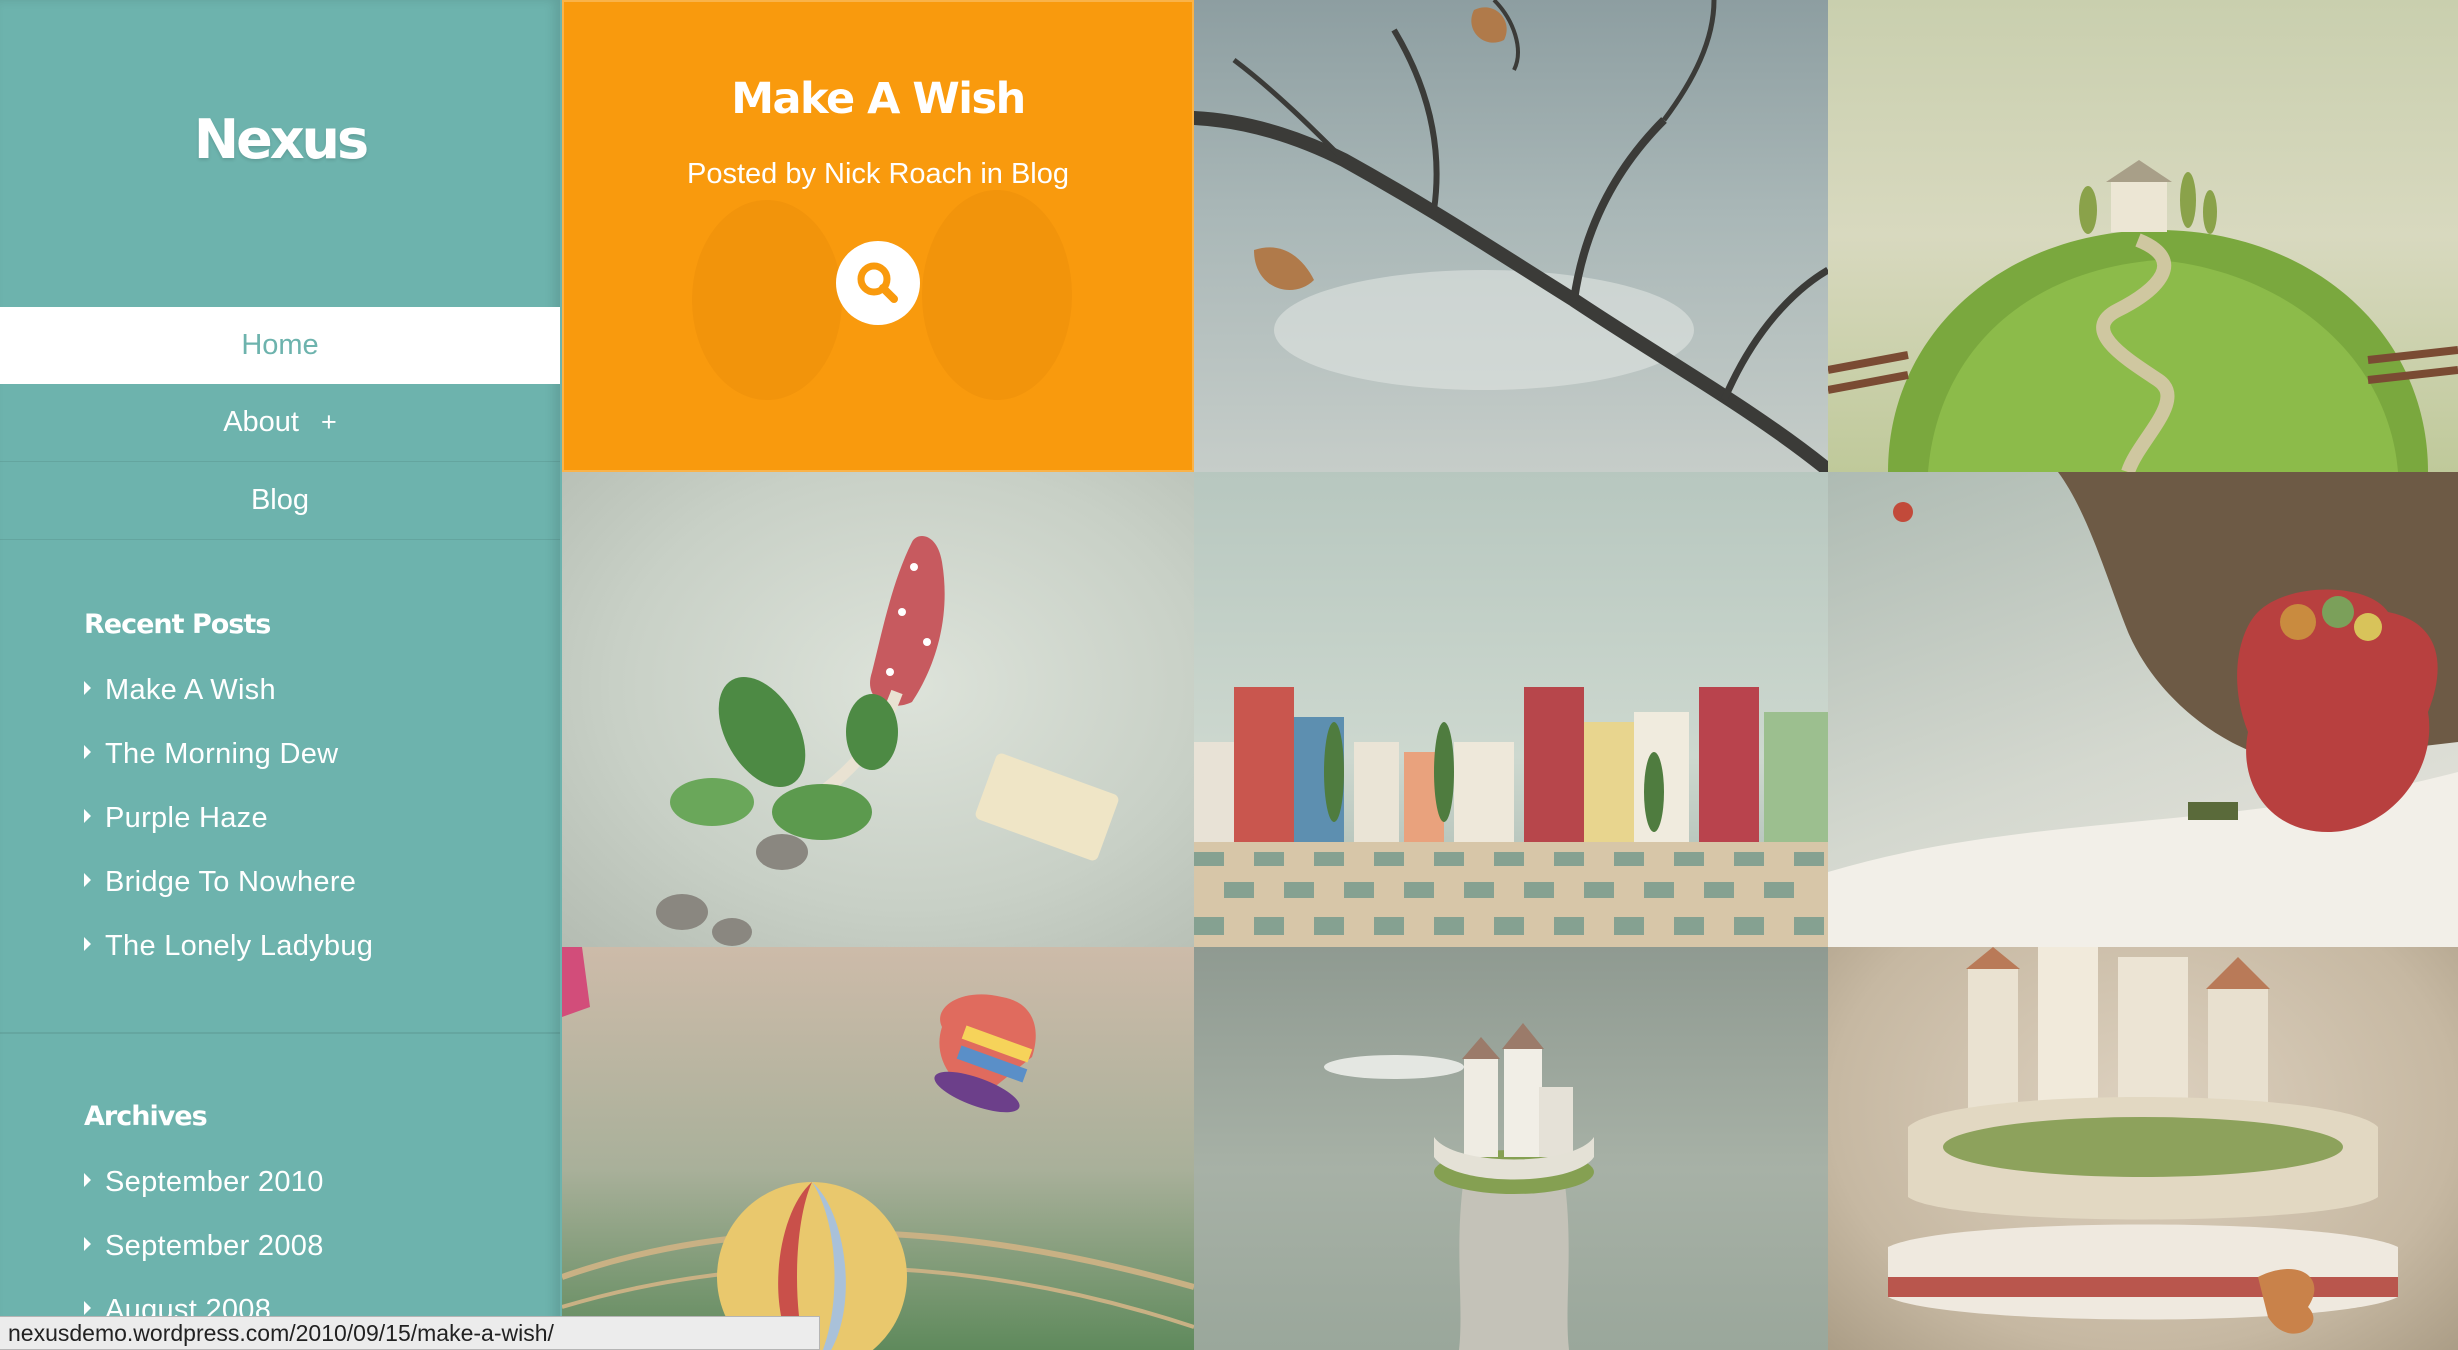  I want to click on post-thumbnail-mushroom, so click(878, 709).